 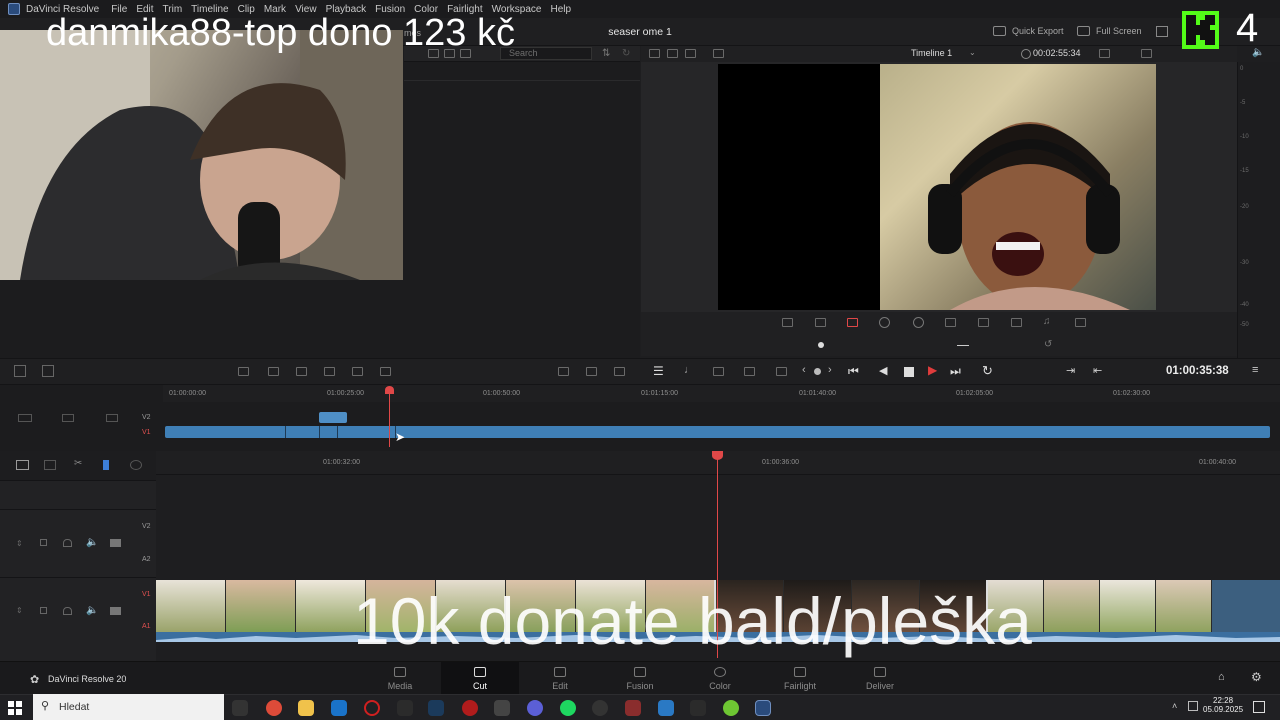 I want to click on taskbar-search-input: ⚲ Hledat, so click(x=128, y=707).